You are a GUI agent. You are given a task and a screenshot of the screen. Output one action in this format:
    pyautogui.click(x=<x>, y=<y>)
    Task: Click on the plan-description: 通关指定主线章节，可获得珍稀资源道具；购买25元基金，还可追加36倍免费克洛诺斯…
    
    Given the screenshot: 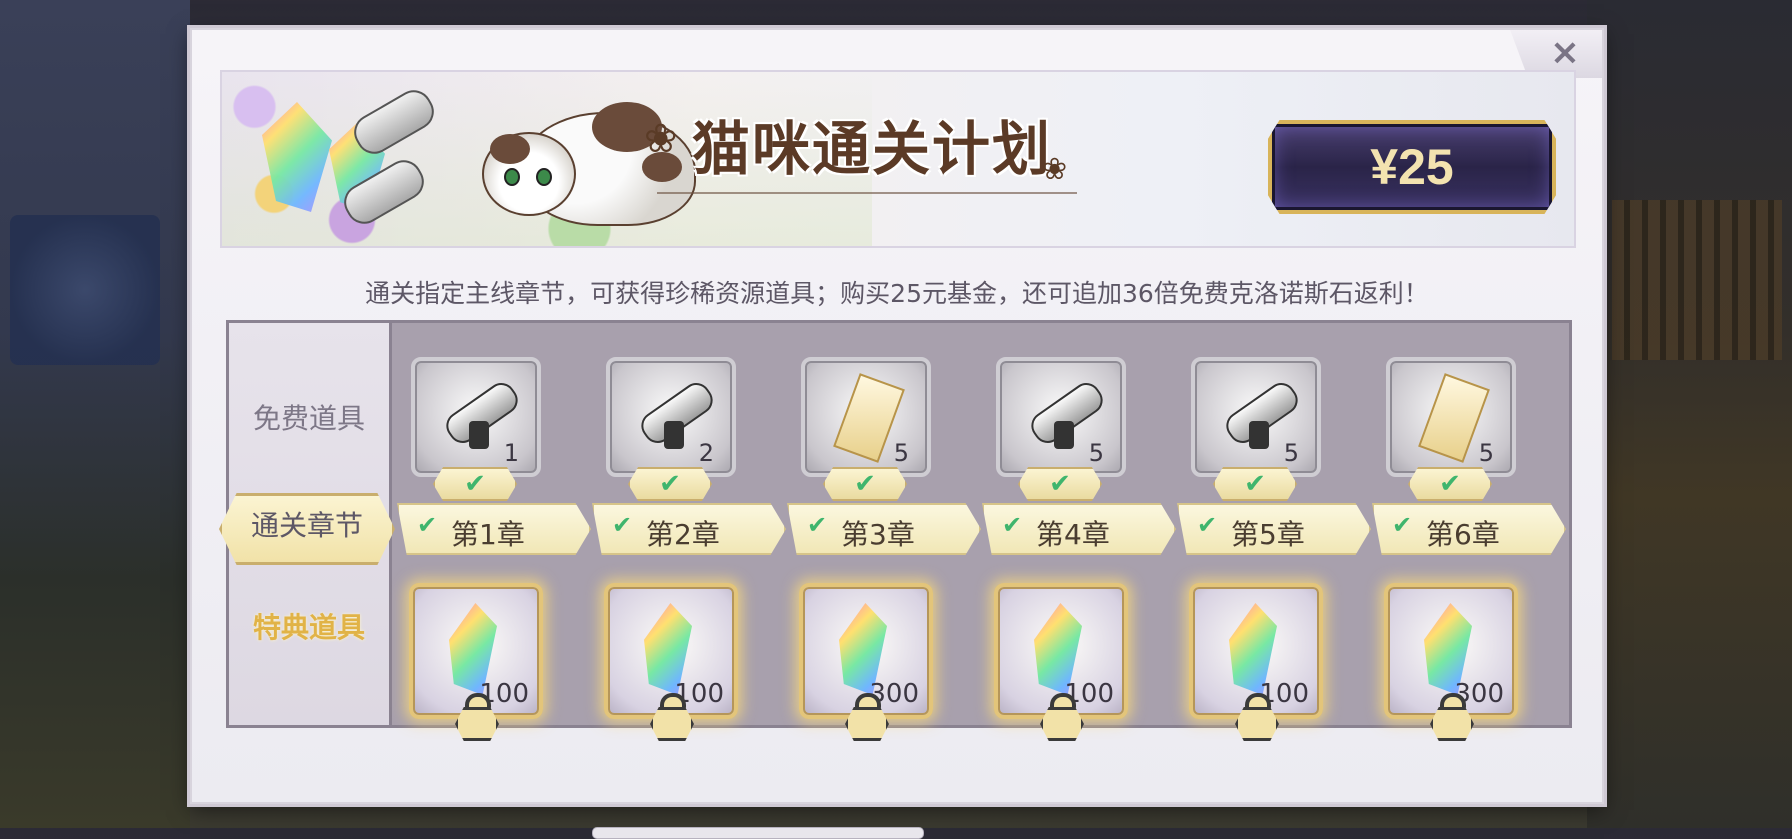 What is the action you would take?
    pyautogui.click(x=897, y=293)
    